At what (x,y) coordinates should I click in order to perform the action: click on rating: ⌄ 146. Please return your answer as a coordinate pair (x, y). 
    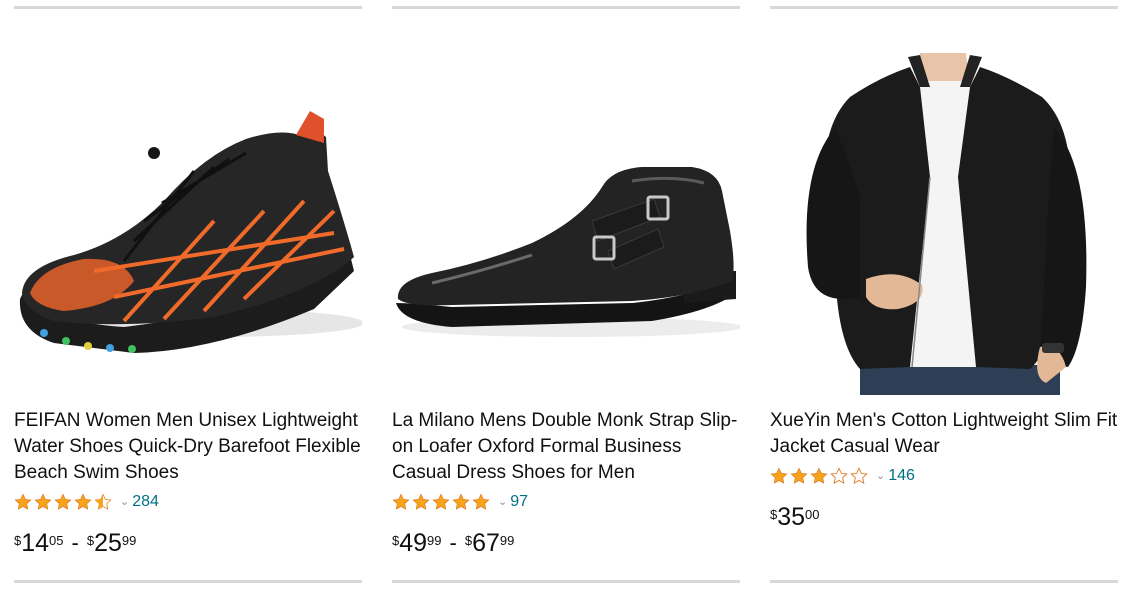
    Looking at the image, I should click on (842, 476).